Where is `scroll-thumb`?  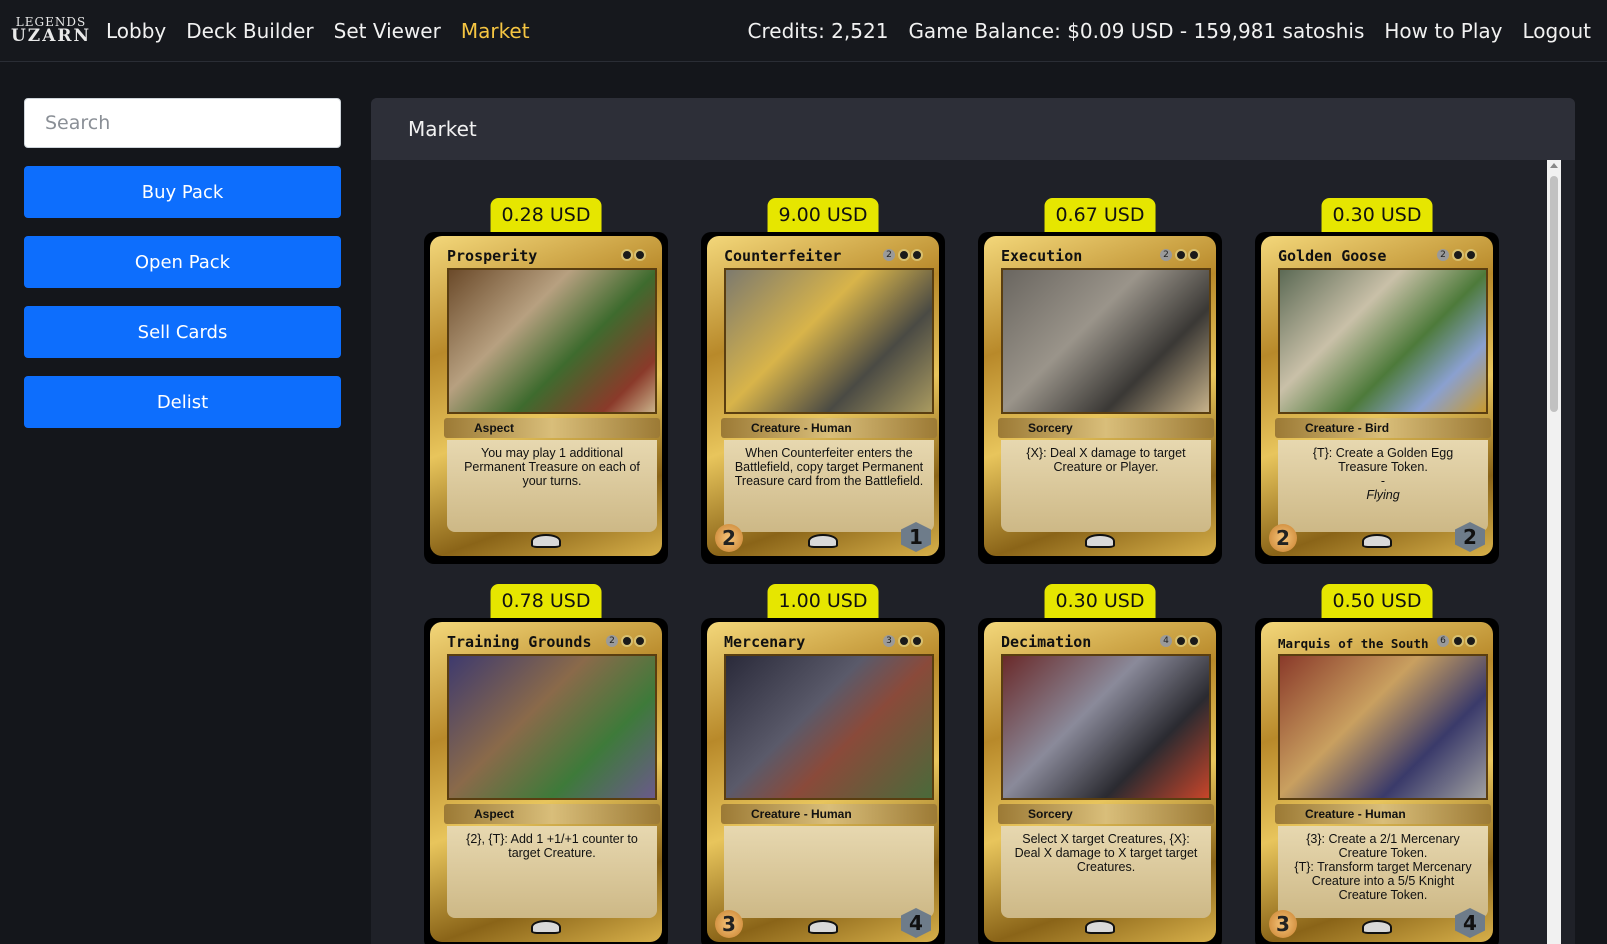
scroll-thumb is located at coordinates (1554, 294).